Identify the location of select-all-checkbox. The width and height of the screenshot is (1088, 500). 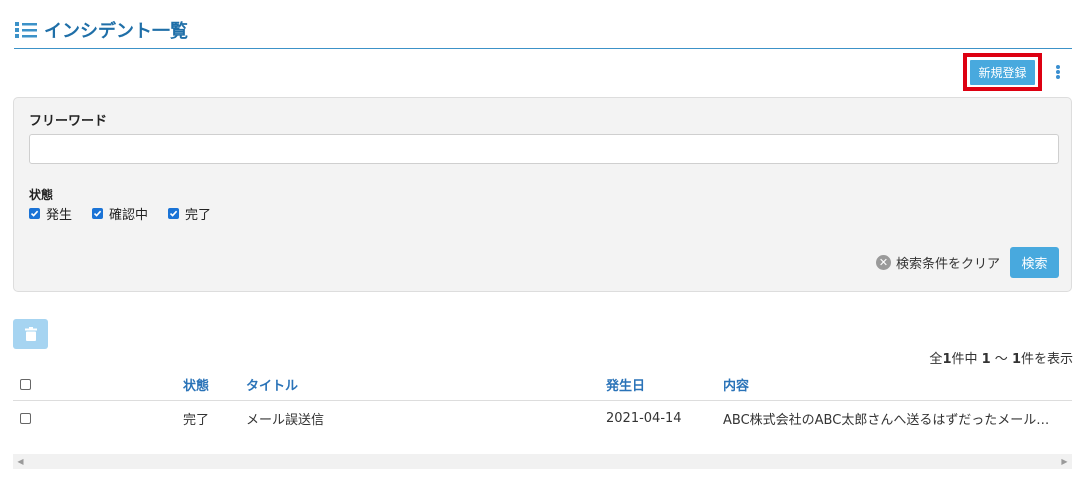
(25, 384).